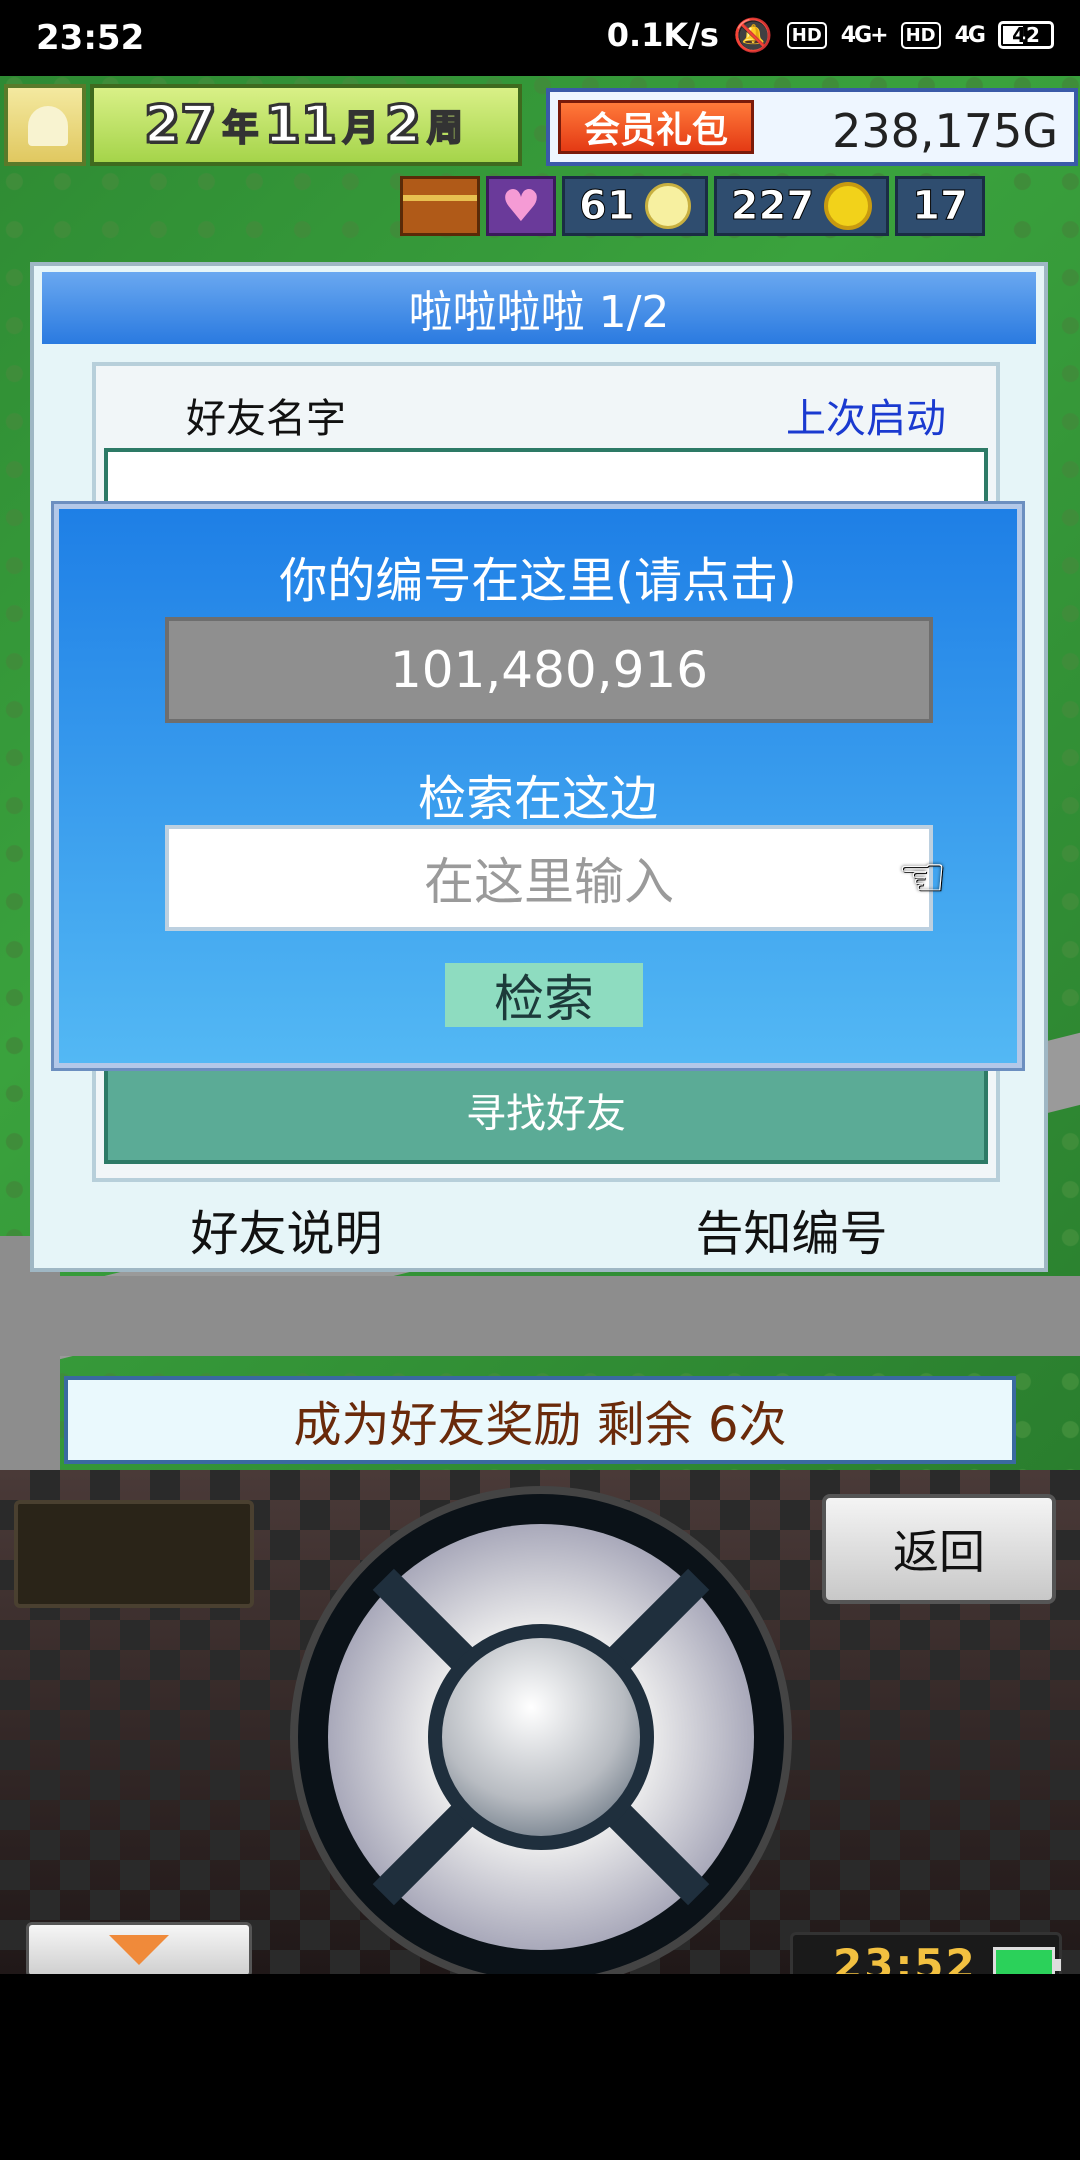  What do you see at coordinates (939, 1549) in the screenshot?
I see `back-button: 返回` at bounding box center [939, 1549].